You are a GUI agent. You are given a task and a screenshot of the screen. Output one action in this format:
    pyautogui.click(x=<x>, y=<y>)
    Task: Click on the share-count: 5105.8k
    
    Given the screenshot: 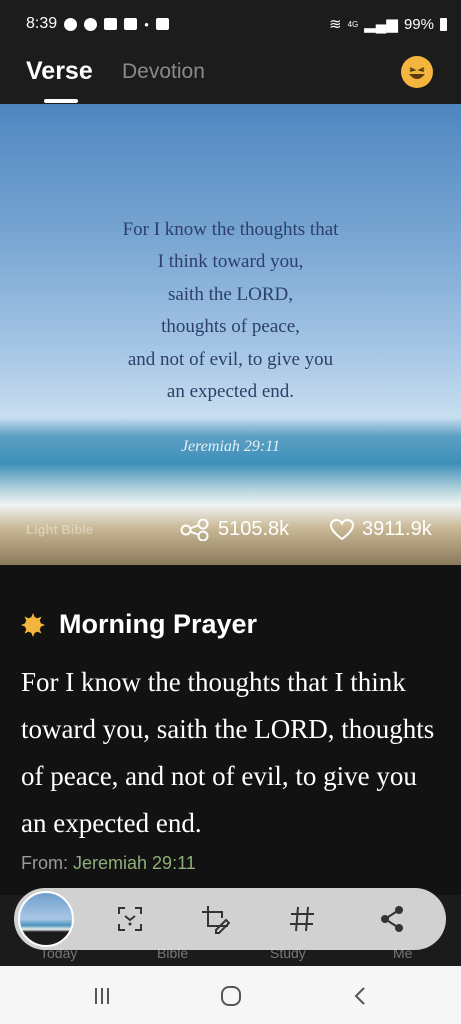 What is the action you would take?
    pyautogui.click(x=254, y=529)
    